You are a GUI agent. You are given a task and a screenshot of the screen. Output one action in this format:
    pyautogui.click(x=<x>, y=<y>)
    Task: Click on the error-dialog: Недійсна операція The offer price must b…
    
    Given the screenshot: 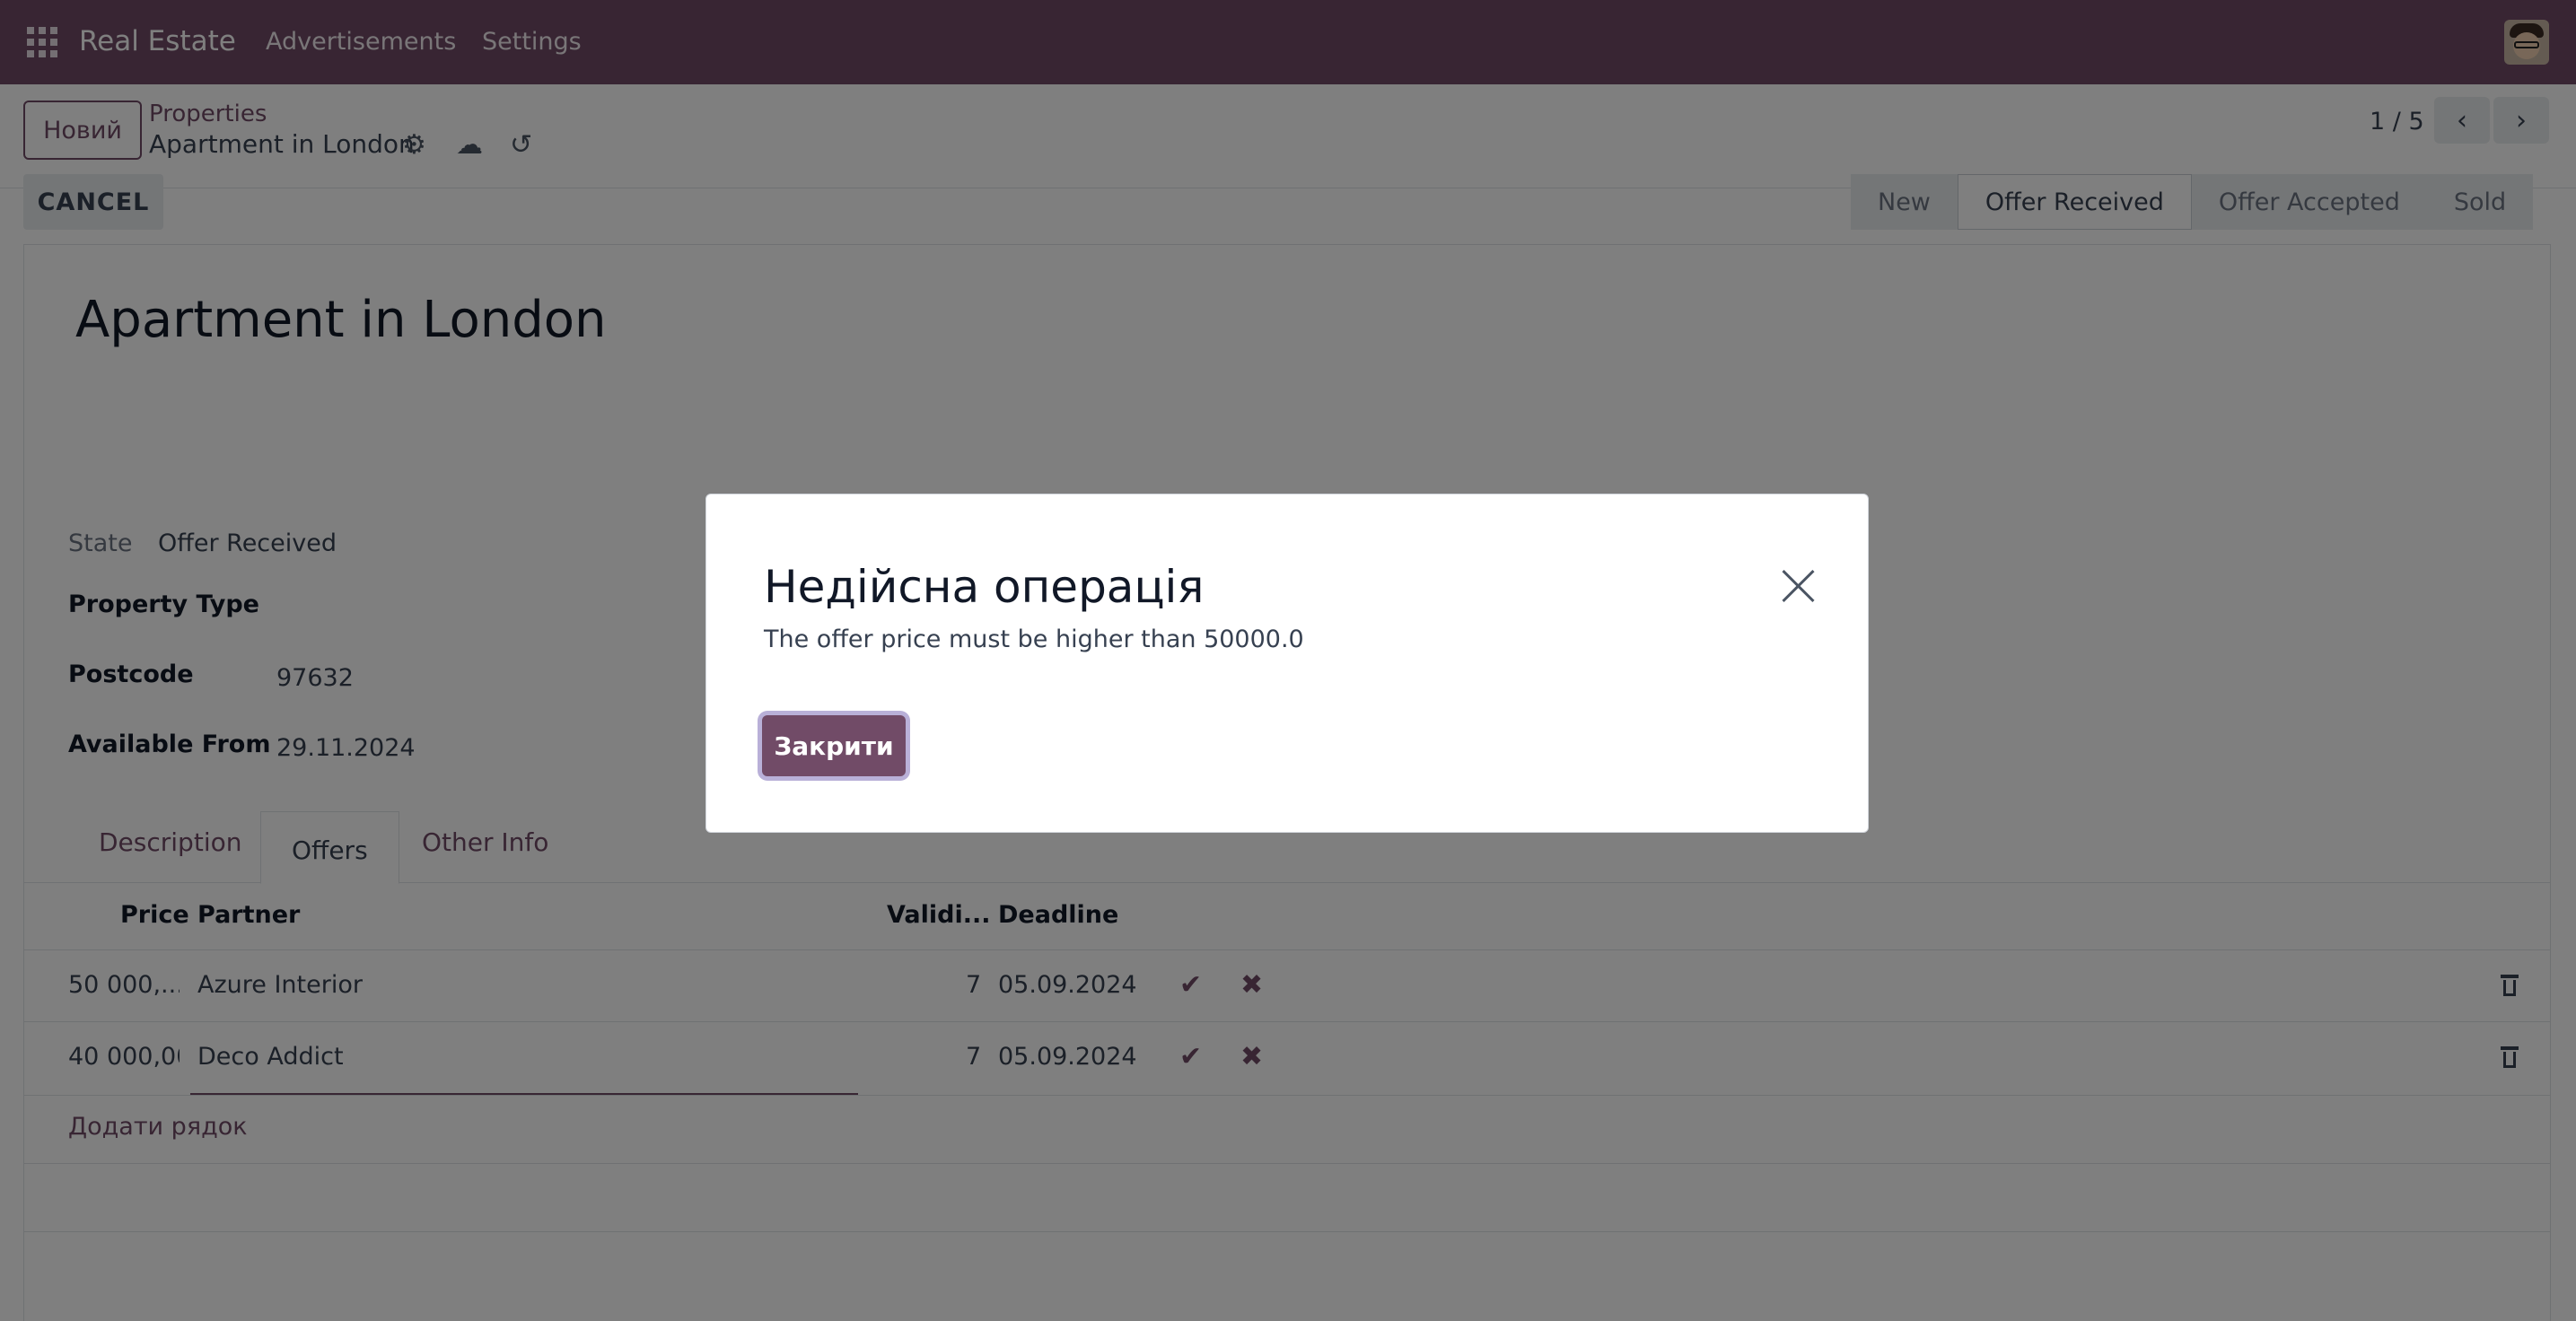 What is the action you would take?
    pyautogui.click(x=1287, y=663)
    